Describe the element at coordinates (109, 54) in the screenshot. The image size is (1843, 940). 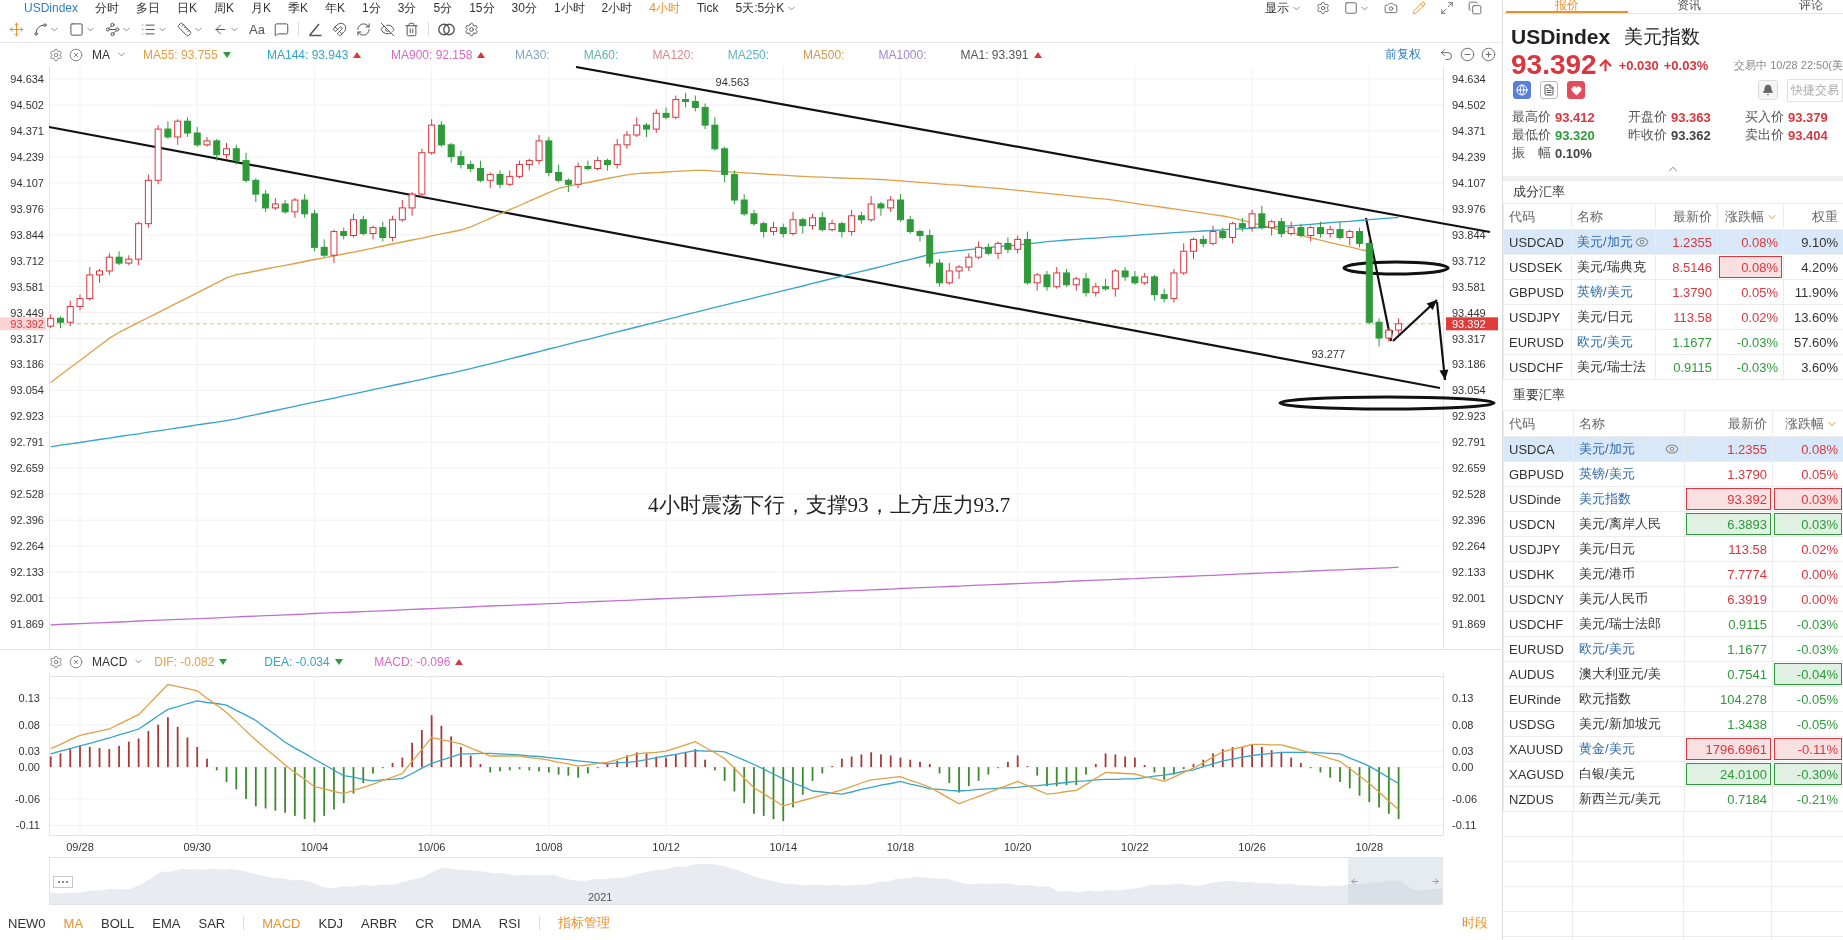
I see `indicator-dropdown: MA` at that location.